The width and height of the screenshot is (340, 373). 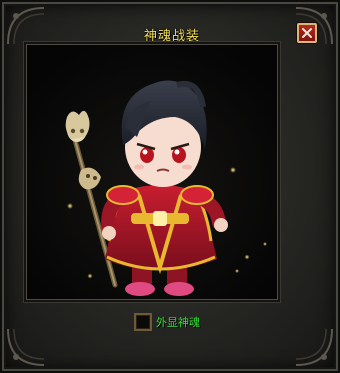 I want to click on close-x-icon, so click(x=307, y=33).